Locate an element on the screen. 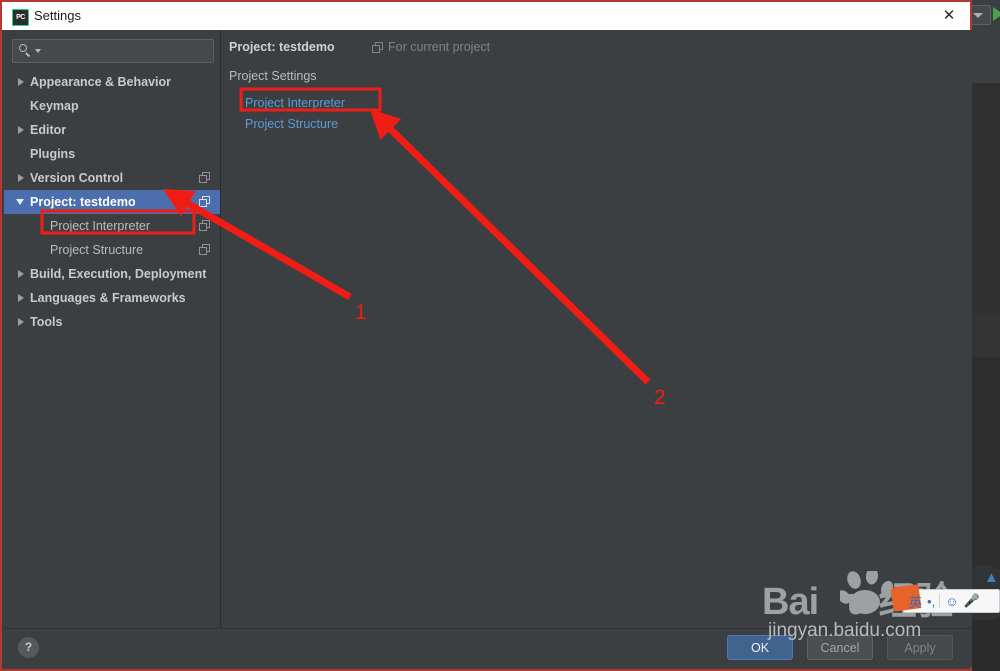  sidebar-item-plugins: Plugins is located at coordinates (112, 154).